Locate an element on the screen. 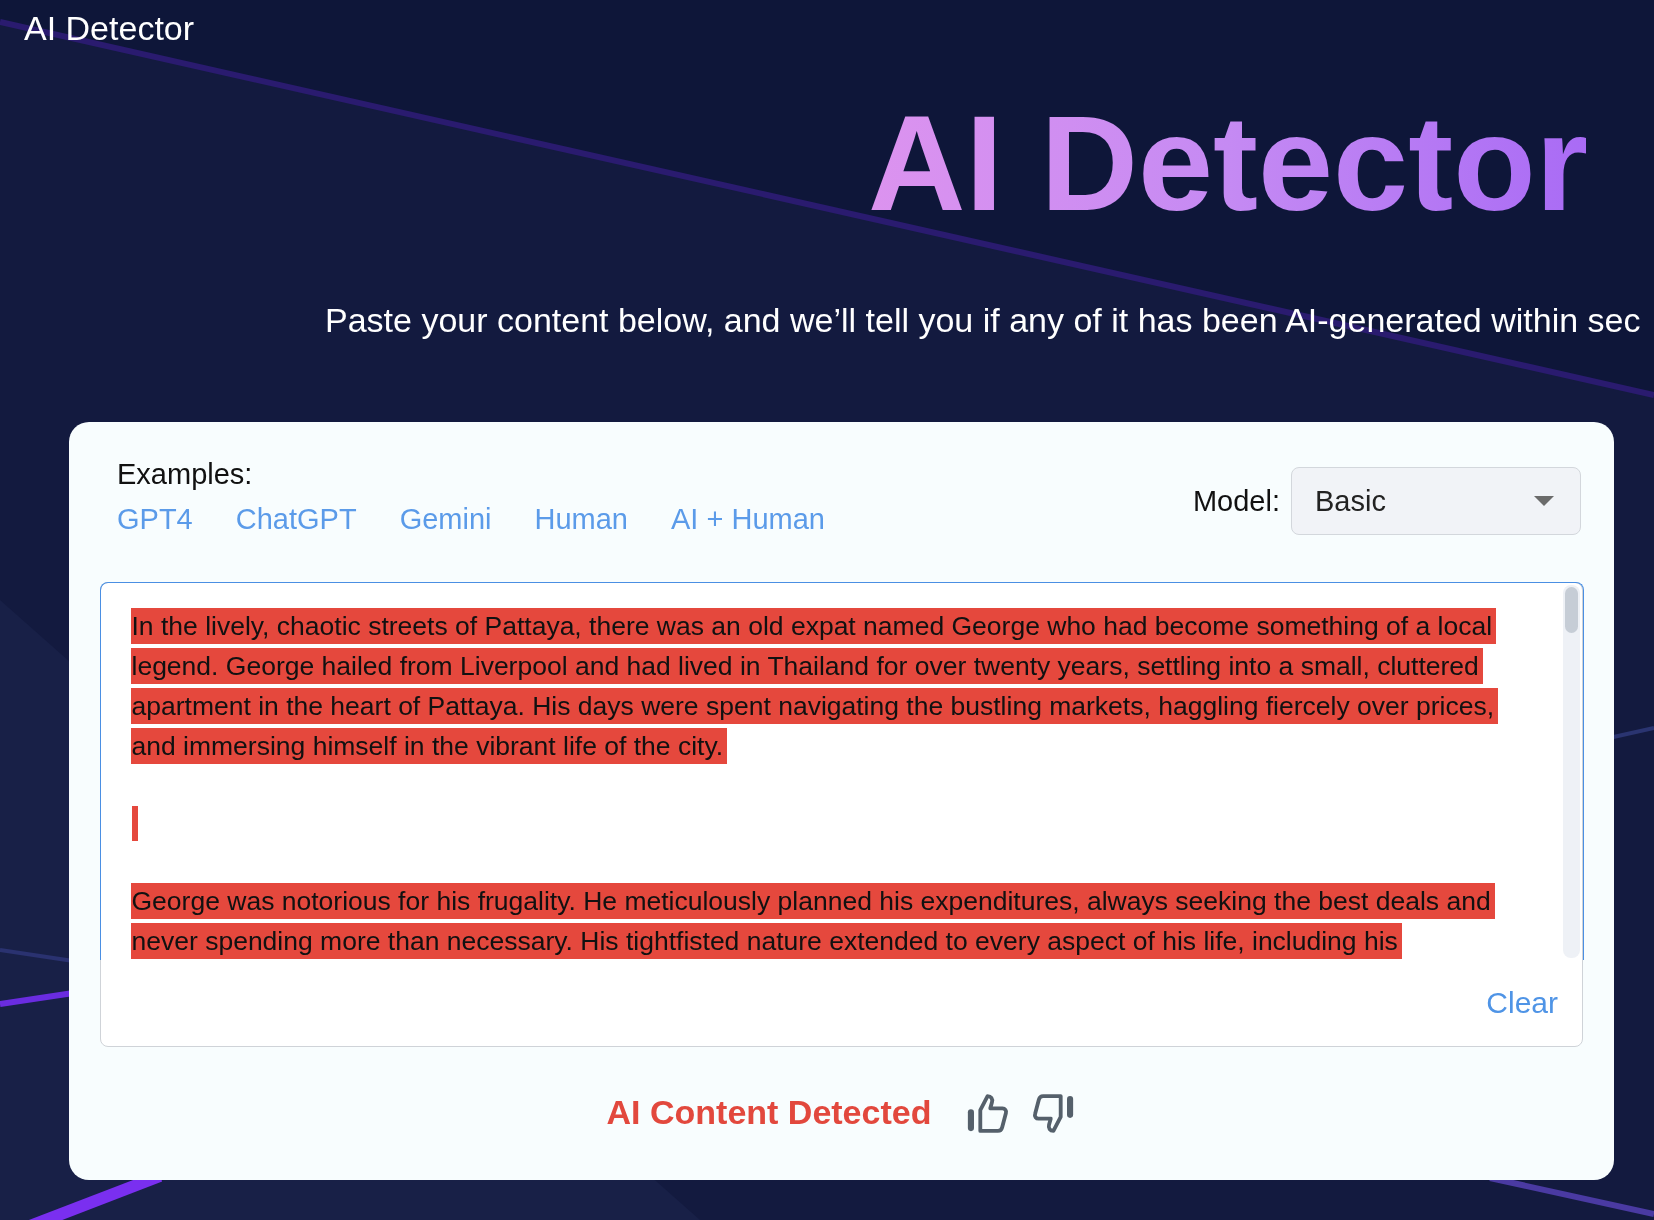 The image size is (1654, 1220). result-label: AI Content Detected is located at coordinates (769, 1112).